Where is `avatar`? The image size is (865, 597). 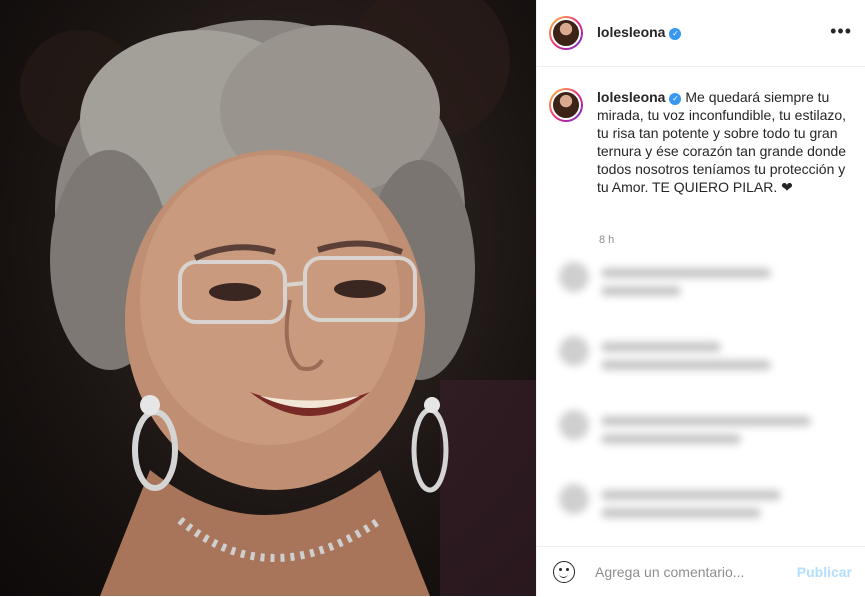
avatar is located at coordinates (566, 33).